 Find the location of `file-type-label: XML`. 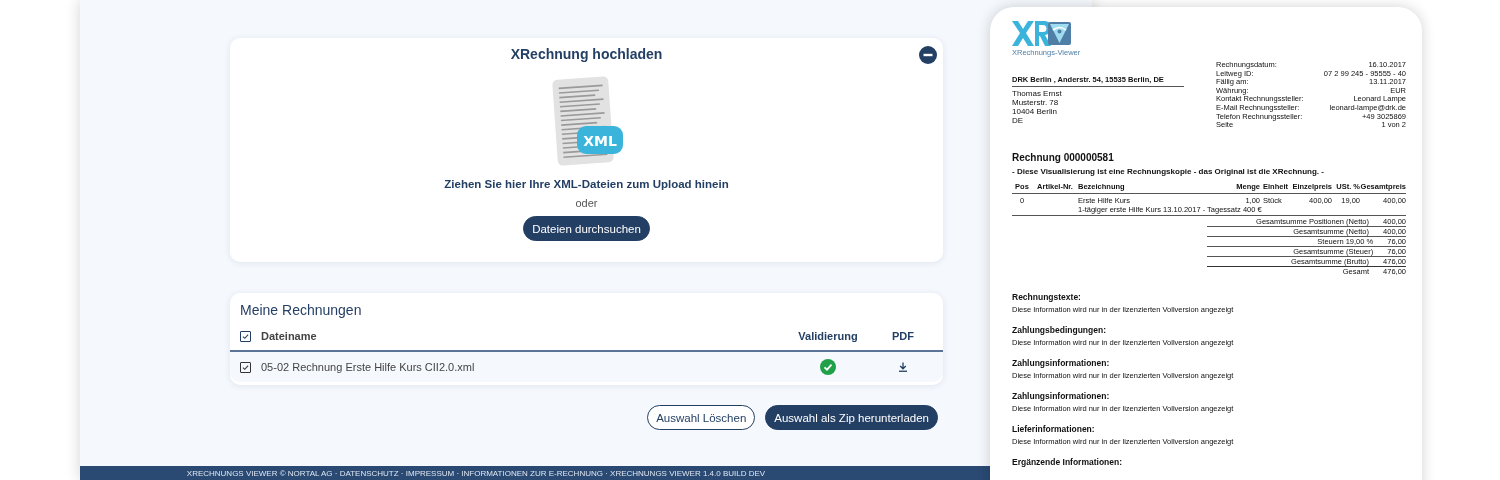

file-type-label: XML is located at coordinates (599, 140).